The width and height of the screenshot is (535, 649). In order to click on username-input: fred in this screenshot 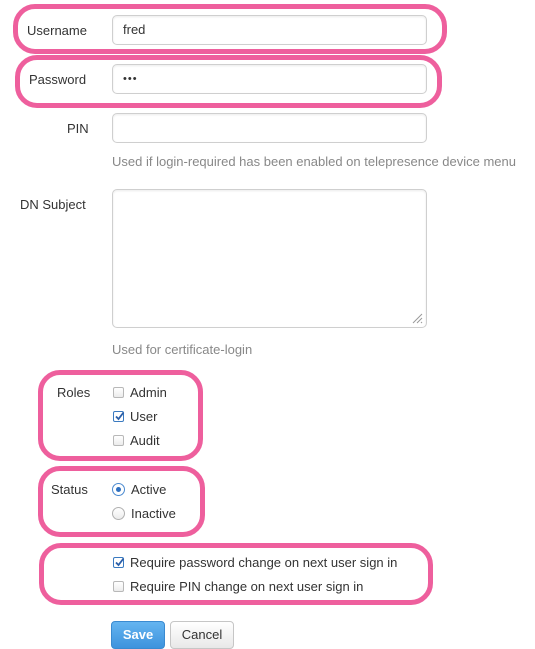, I will do `click(269, 30)`.